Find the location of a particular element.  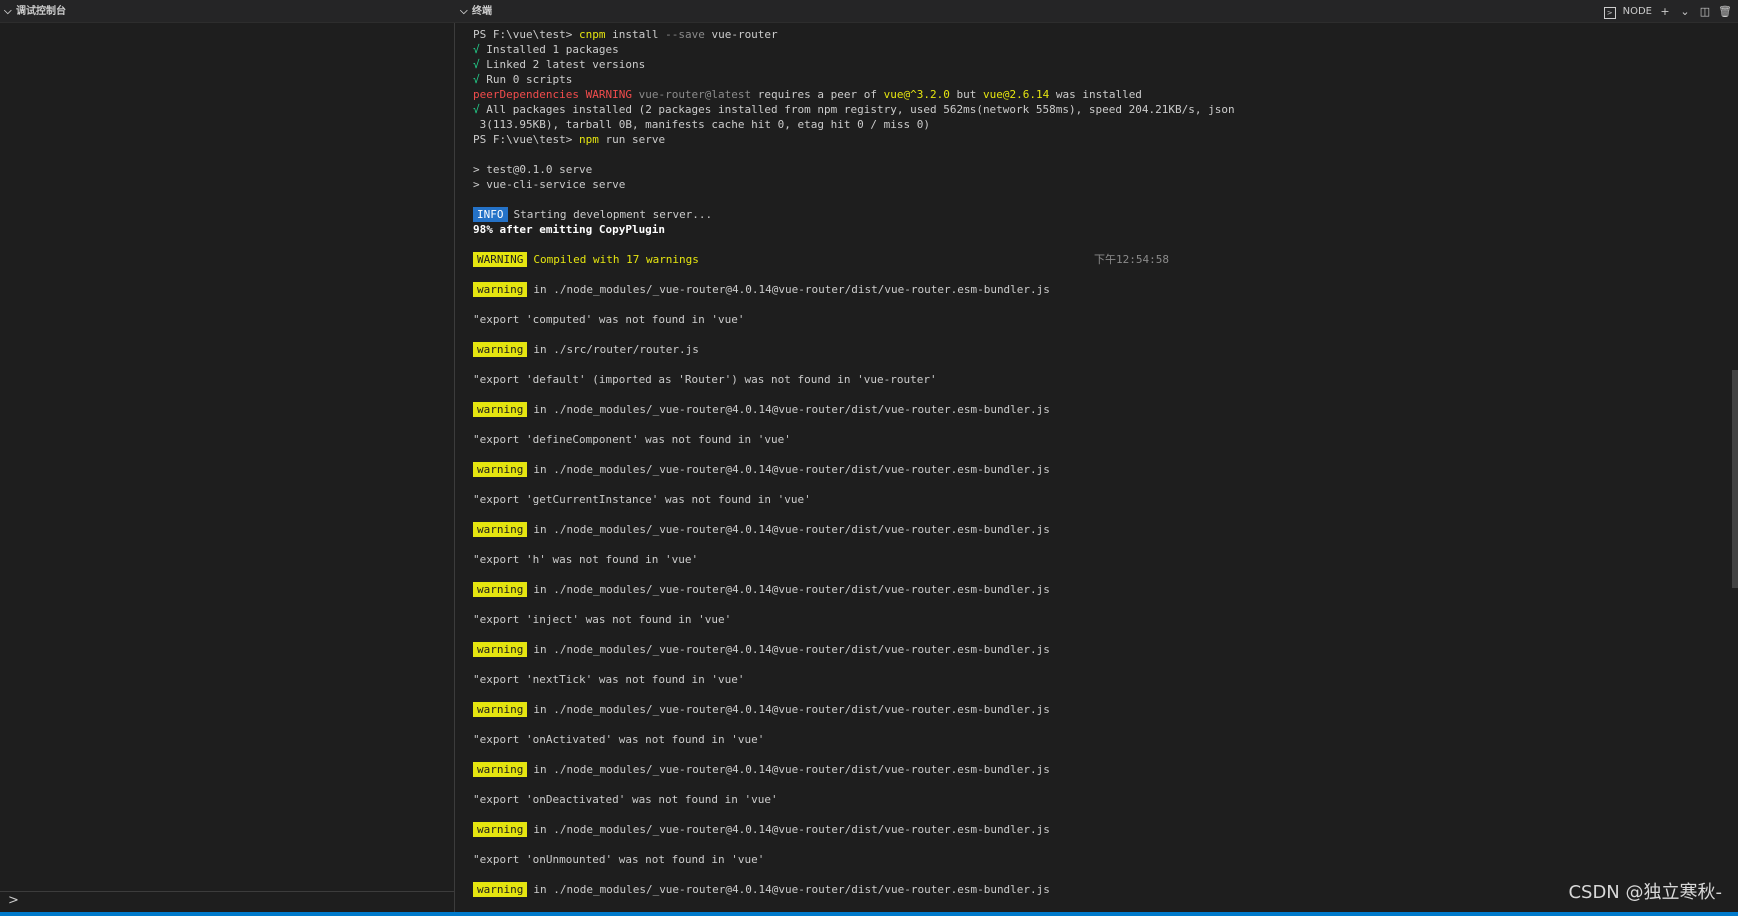

terminal-line: PS F:\vue\test> npm run serve is located at coordinates (569, 139).